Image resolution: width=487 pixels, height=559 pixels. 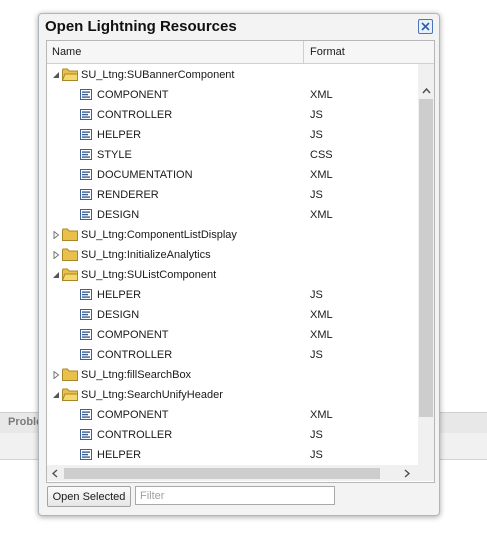 I want to click on bundle-name: SU_Ltng:ComponentListDisplay, so click(x=159, y=235).